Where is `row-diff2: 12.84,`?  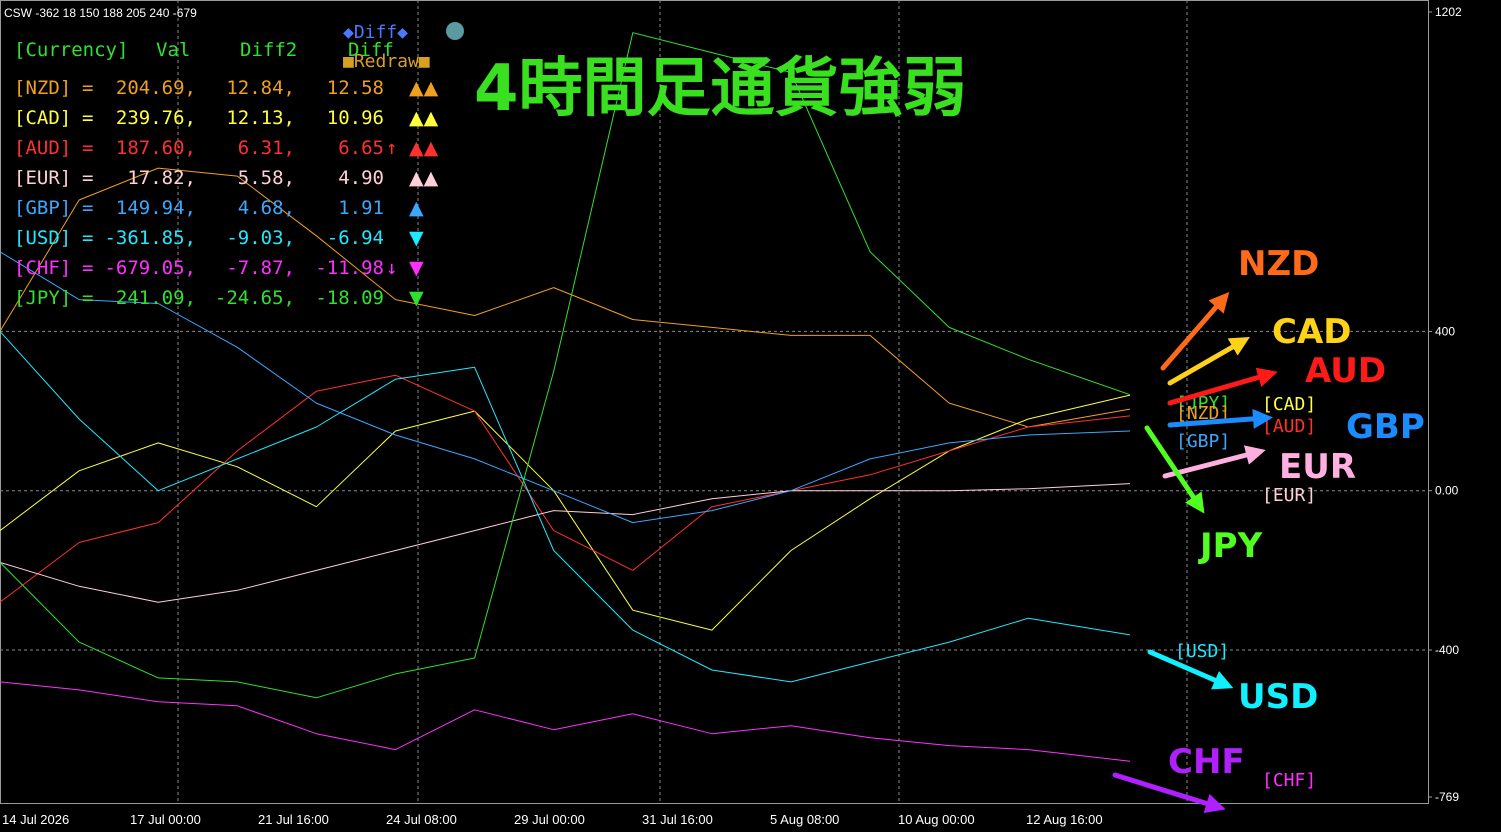 row-diff2: 12.84, is located at coordinates (260, 88).